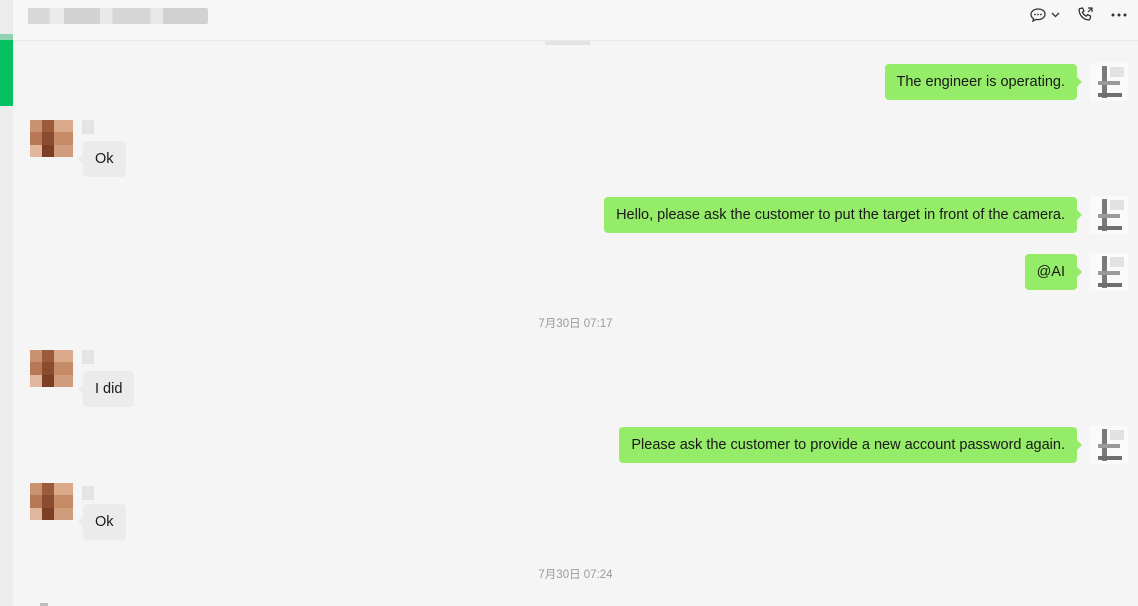  What do you see at coordinates (118, 16) in the screenshot?
I see `chat-title` at bounding box center [118, 16].